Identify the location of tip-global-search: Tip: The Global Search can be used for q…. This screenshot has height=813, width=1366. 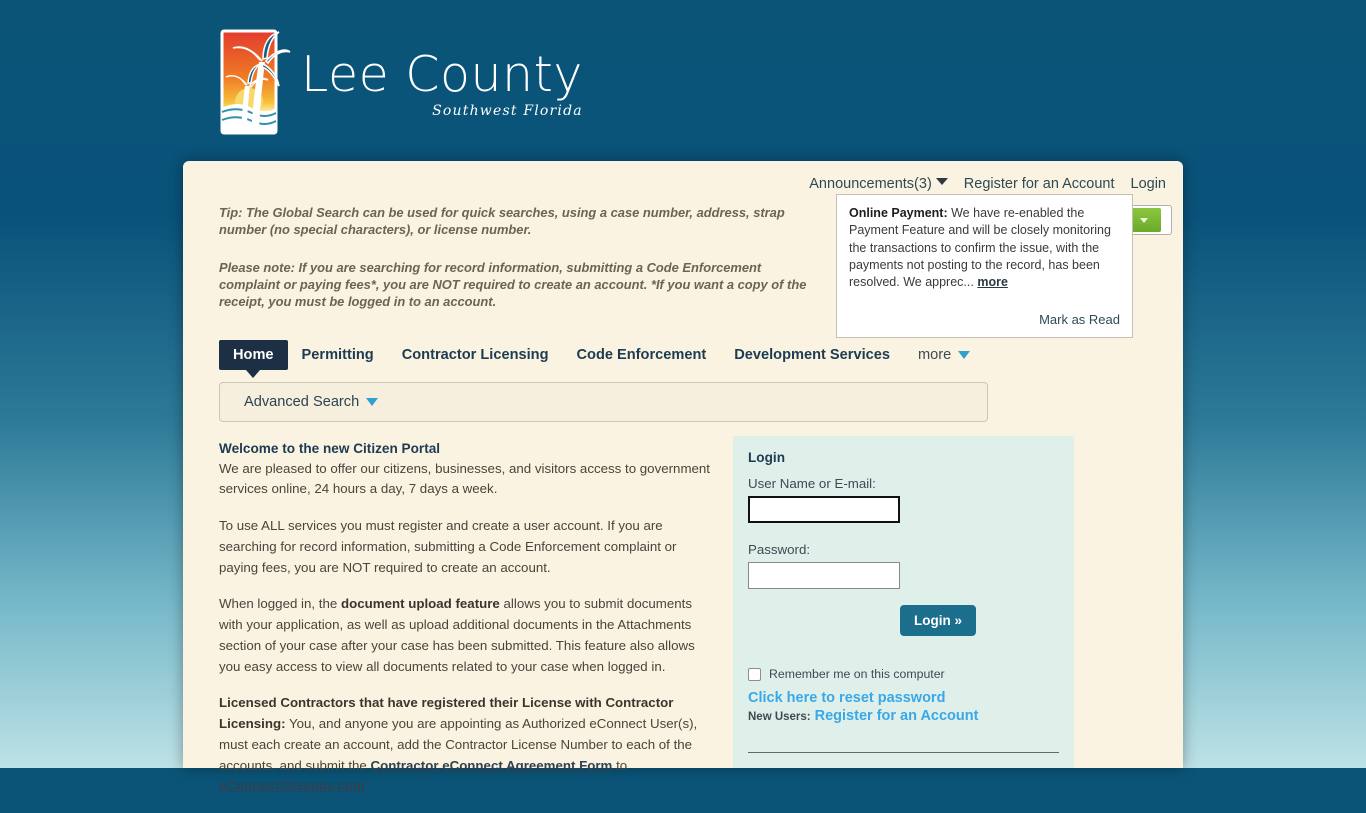
(502, 221).